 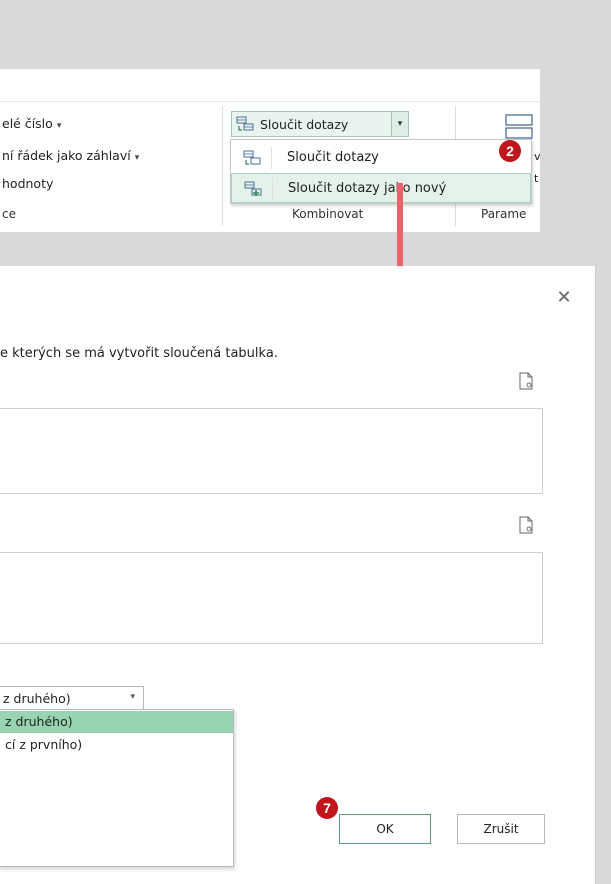 I want to click on merge-queries-button: Sloučit dotazy ▾, so click(x=320, y=124).